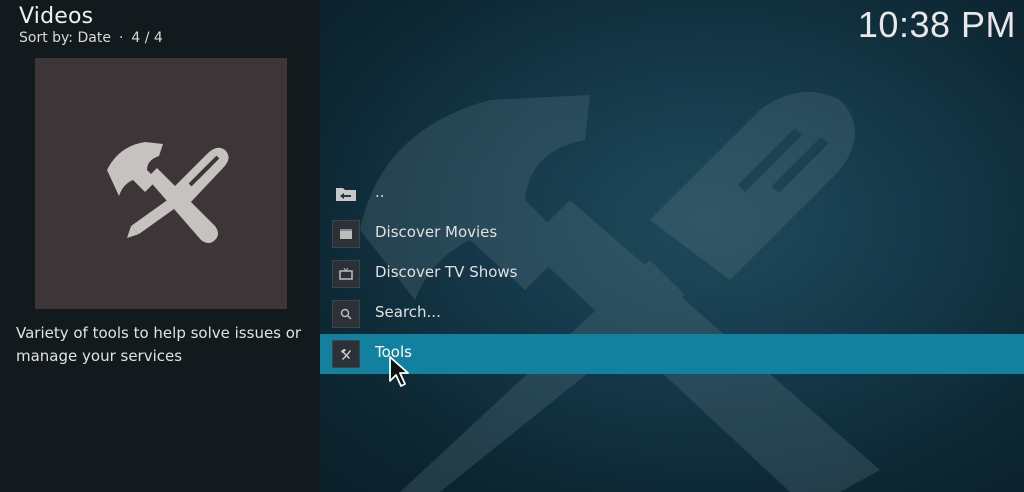 The image size is (1024, 492). Describe the element at coordinates (346, 234) in the screenshot. I see `clapperboard-icon` at that location.